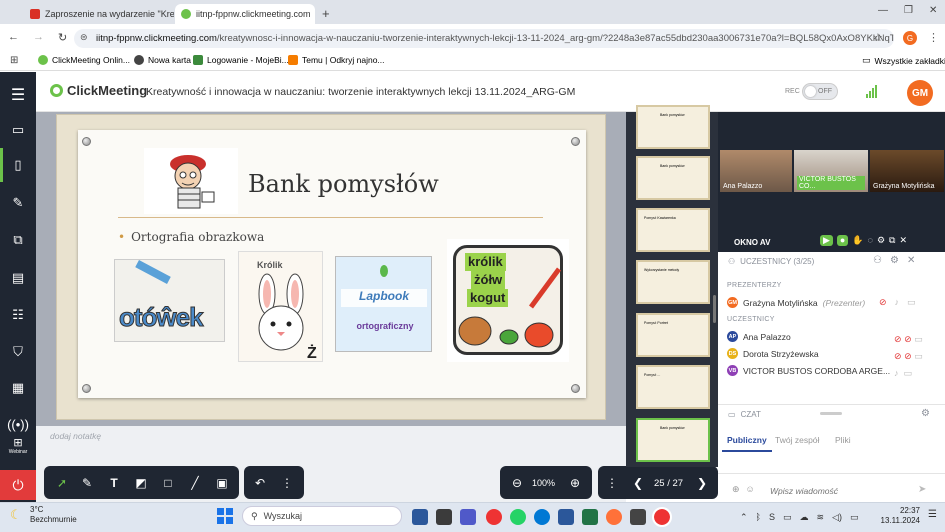 Image resolution: width=945 pixels, height=532 pixels. Describe the element at coordinates (803, 517) in the screenshot. I see `onedrive-icon: ☁` at that location.